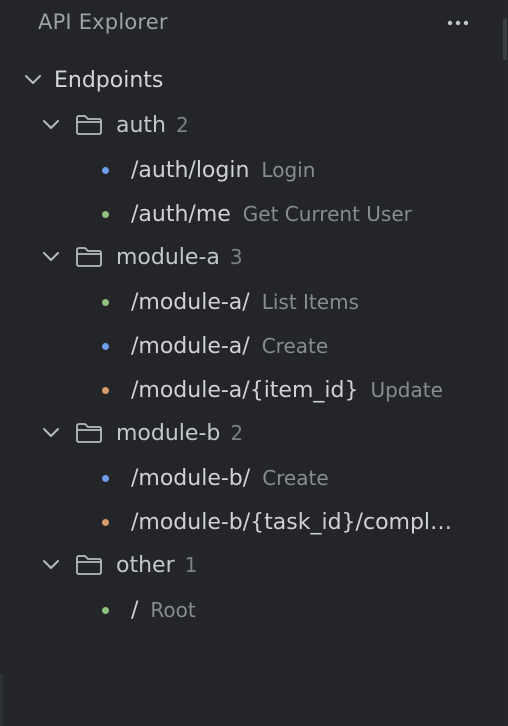 The image size is (508, 726). Describe the element at coordinates (103, 22) in the screenshot. I see `panel-title: API Explorer` at that location.